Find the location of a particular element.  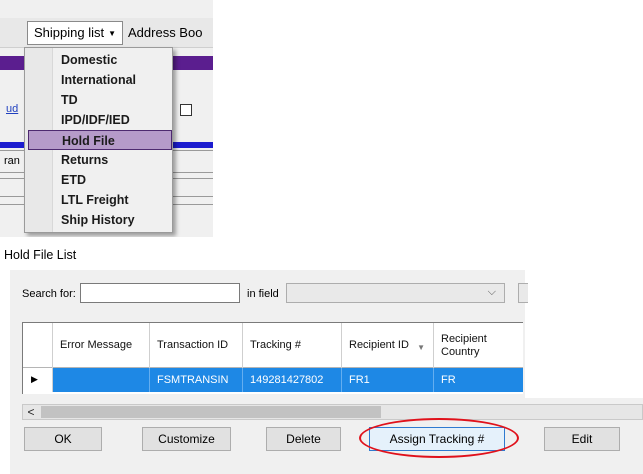

ok-button: OK is located at coordinates (63, 439).